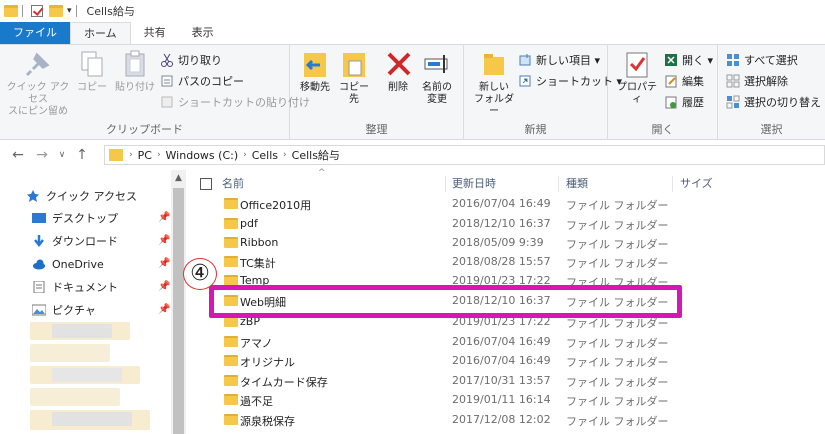 The width and height of the screenshot is (825, 434). Describe the element at coordinates (167, 60) in the screenshot. I see `scissors-icon` at that location.